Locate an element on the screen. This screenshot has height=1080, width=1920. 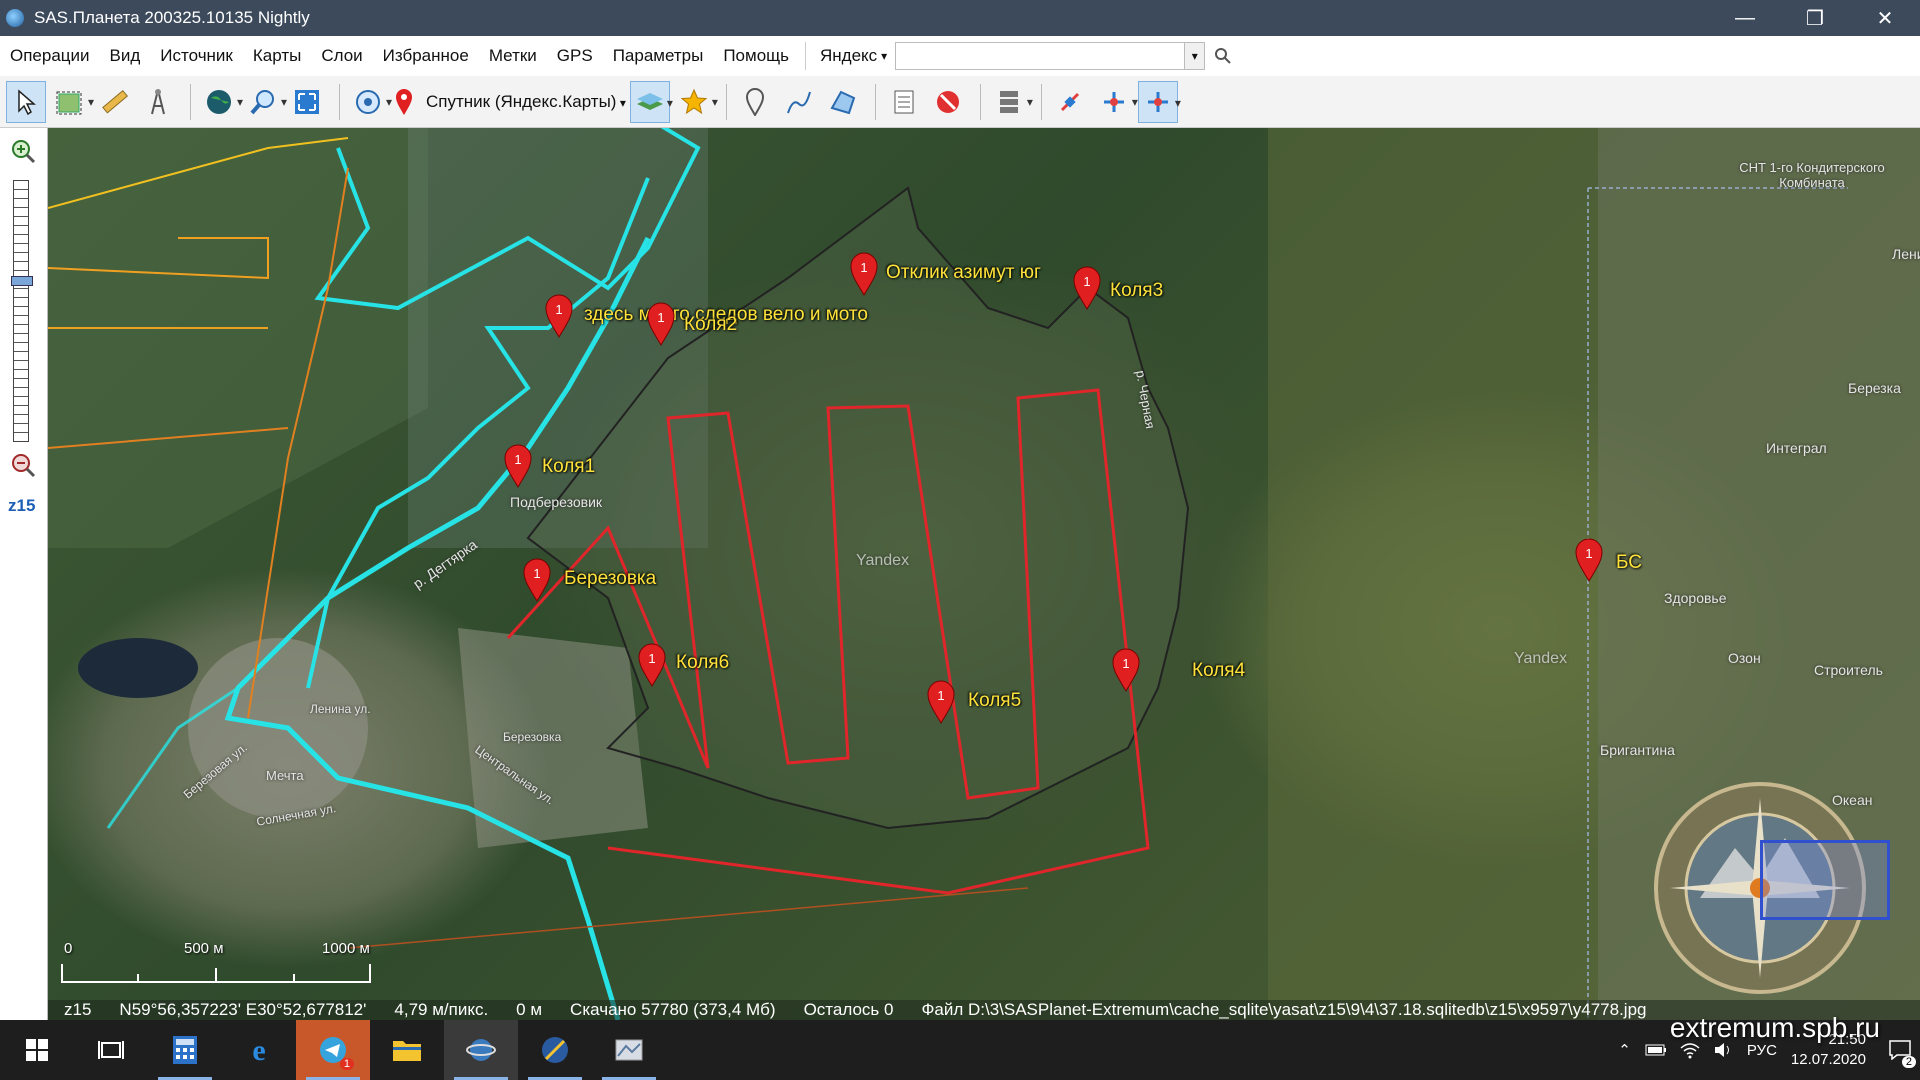
windows-logo-icon is located at coordinates (37, 1050).